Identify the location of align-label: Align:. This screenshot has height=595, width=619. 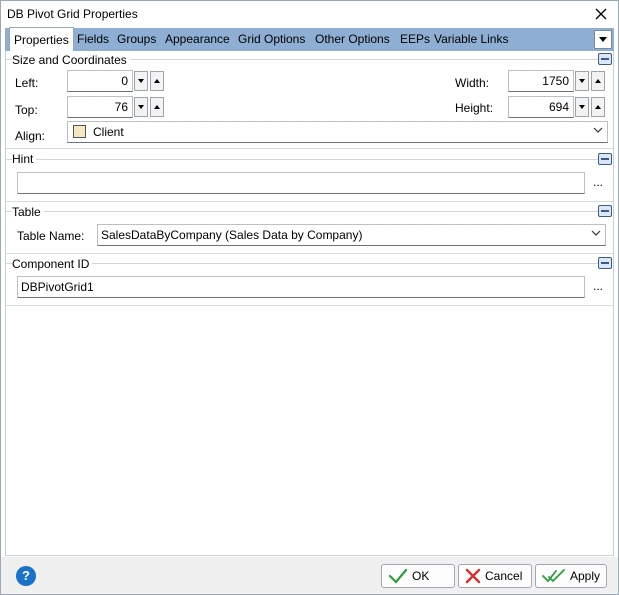
(30, 136).